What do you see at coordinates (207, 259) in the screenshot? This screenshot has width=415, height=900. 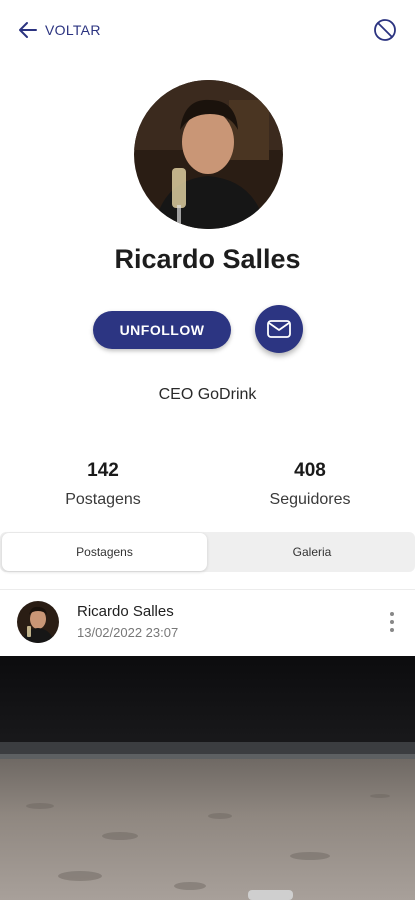 I see `profile-name: Ricardo Salles` at bounding box center [207, 259].